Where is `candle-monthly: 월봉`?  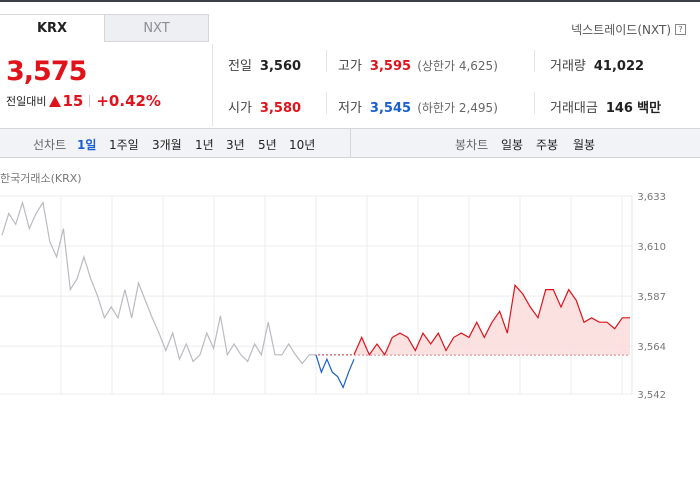
candle-monthly: 월봉 is located at coordinates (584, 144).